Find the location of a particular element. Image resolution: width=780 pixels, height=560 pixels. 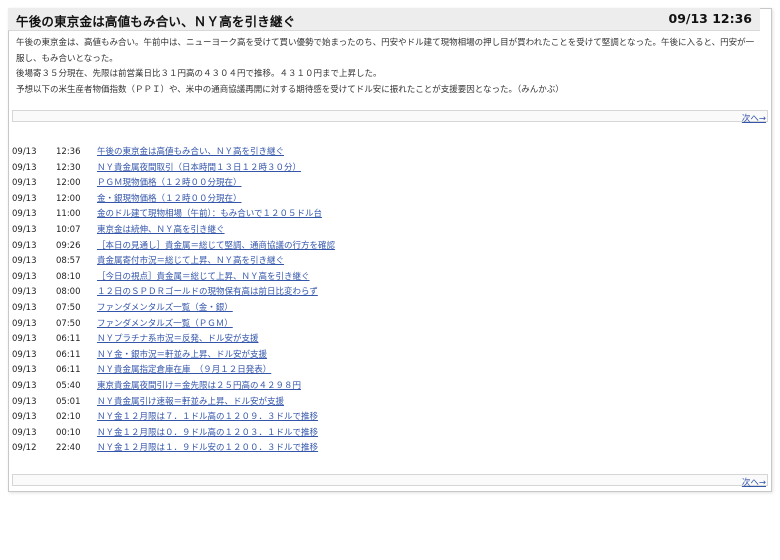

news-time: 05:40 is located at coordinates (68, 385).